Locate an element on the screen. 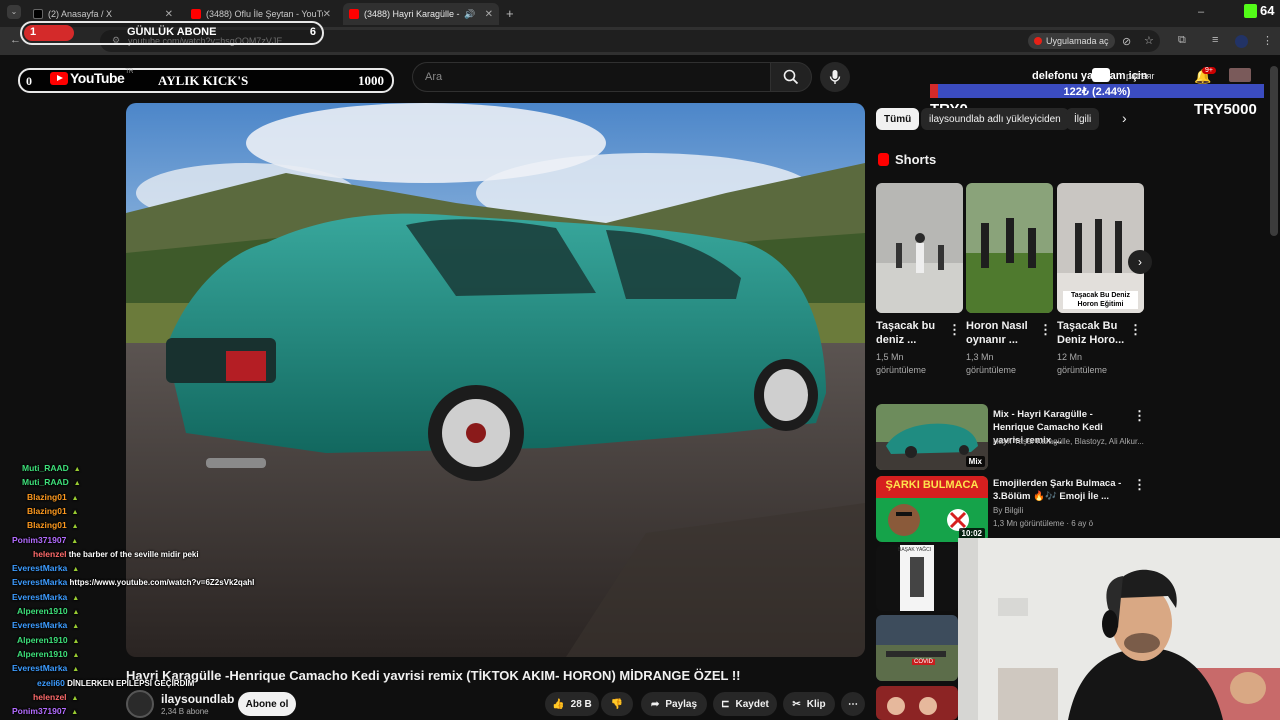 This screenshot has height=720, width=1280. recommendation-views: 1,3 Mn görüntüleme · 6 ay ö is located at coordinates (1043, 523).